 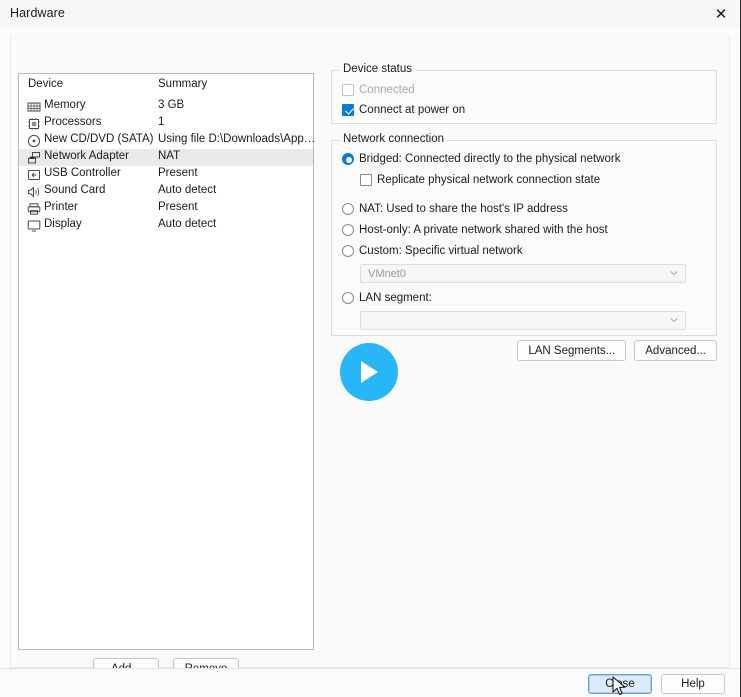 I want to click on device-row-name: Memory, so click(x=65, y=105).